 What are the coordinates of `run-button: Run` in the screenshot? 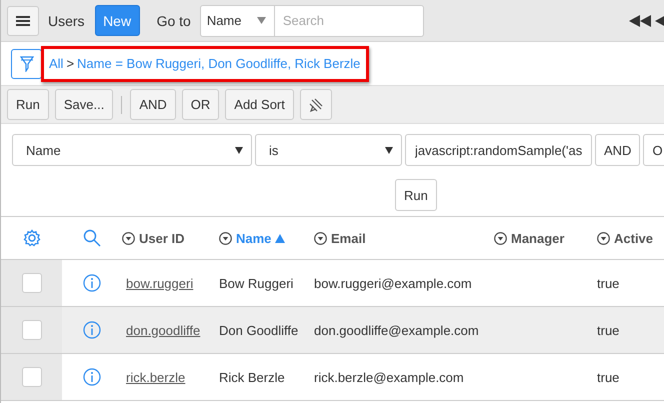 It's located at (416, 195).